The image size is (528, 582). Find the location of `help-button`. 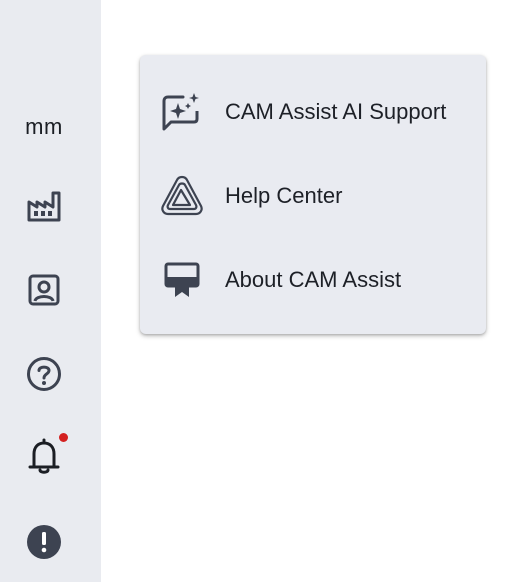

help-button is located at coordinates (44, 374).